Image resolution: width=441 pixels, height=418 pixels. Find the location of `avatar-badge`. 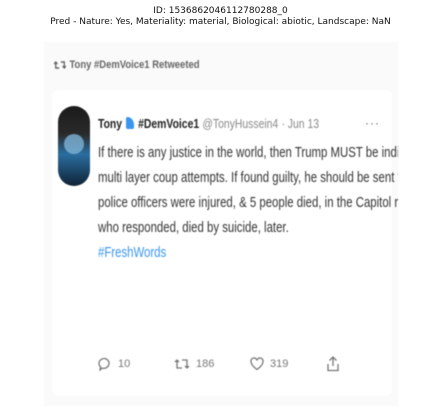

avatar-badge is located at coordinates (74, 144).